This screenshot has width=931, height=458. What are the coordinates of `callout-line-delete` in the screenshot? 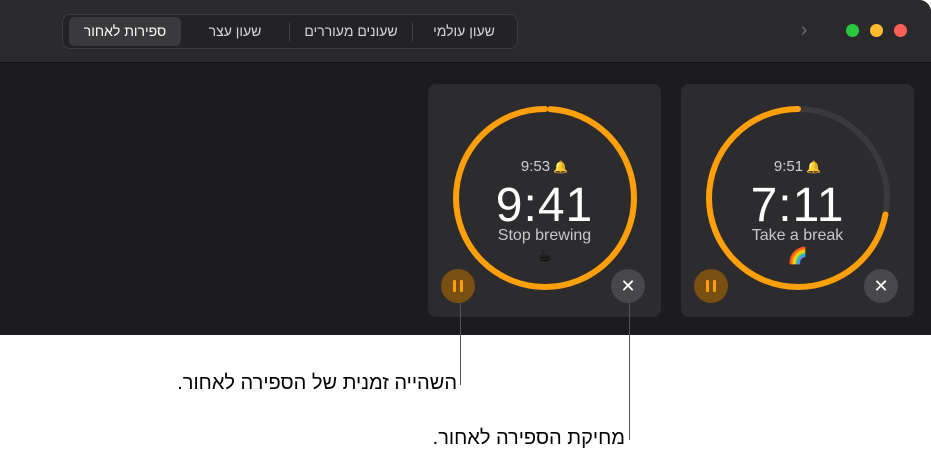 It's located at (629, 371).